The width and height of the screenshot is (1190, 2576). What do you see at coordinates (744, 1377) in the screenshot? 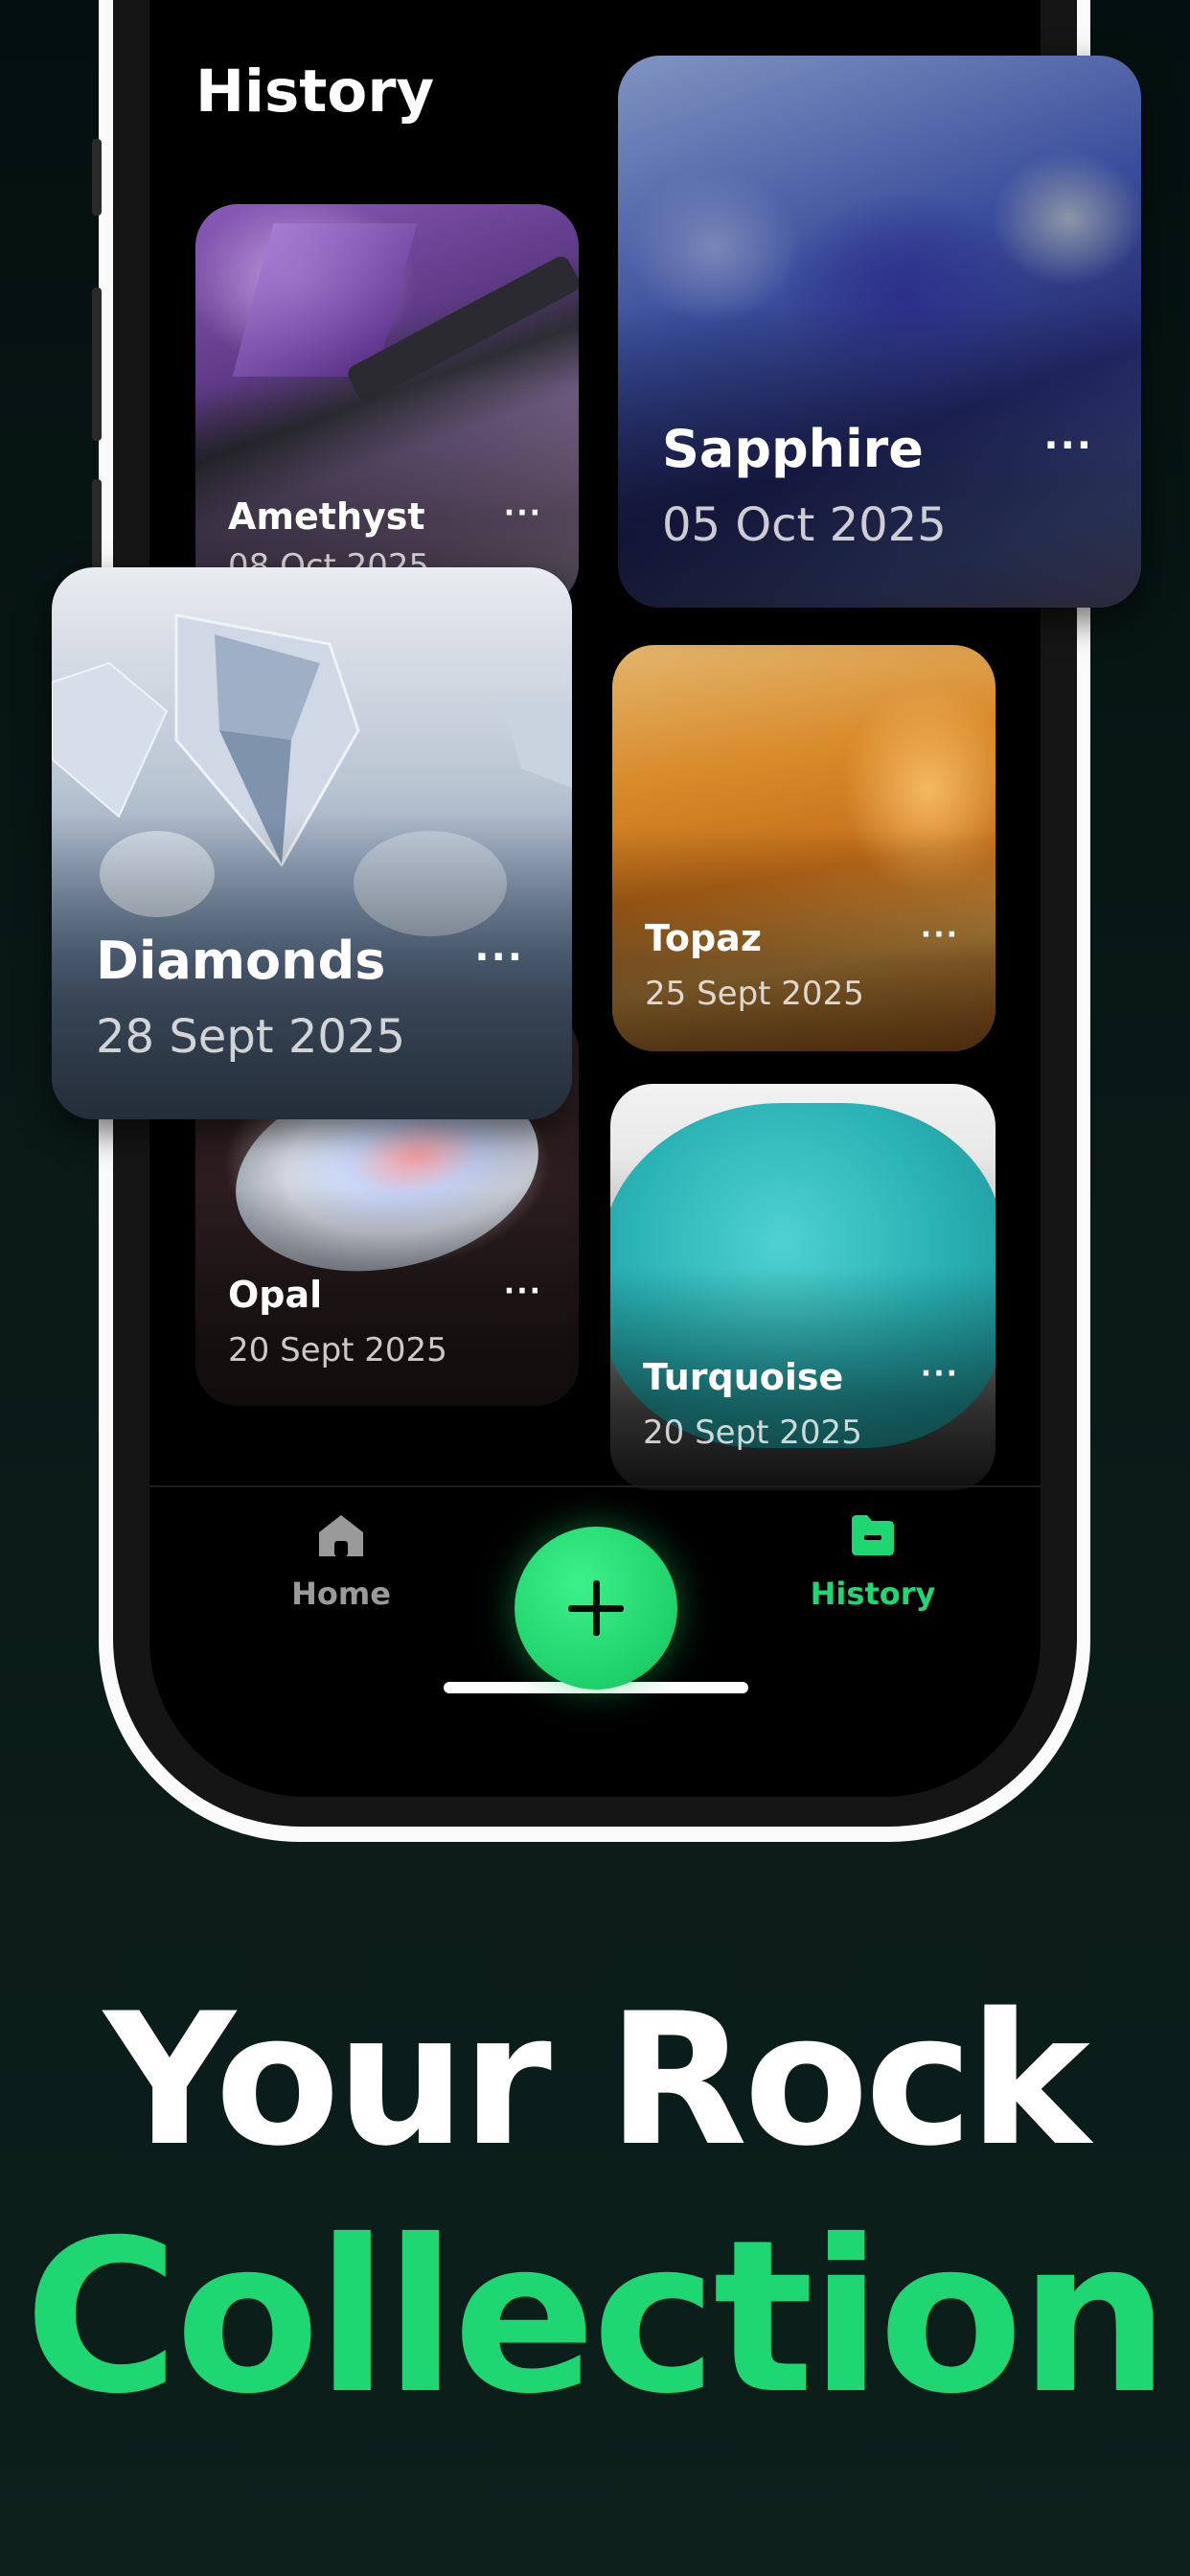
I see `card-title: Turquoise` at bounding box center [744, 1377].